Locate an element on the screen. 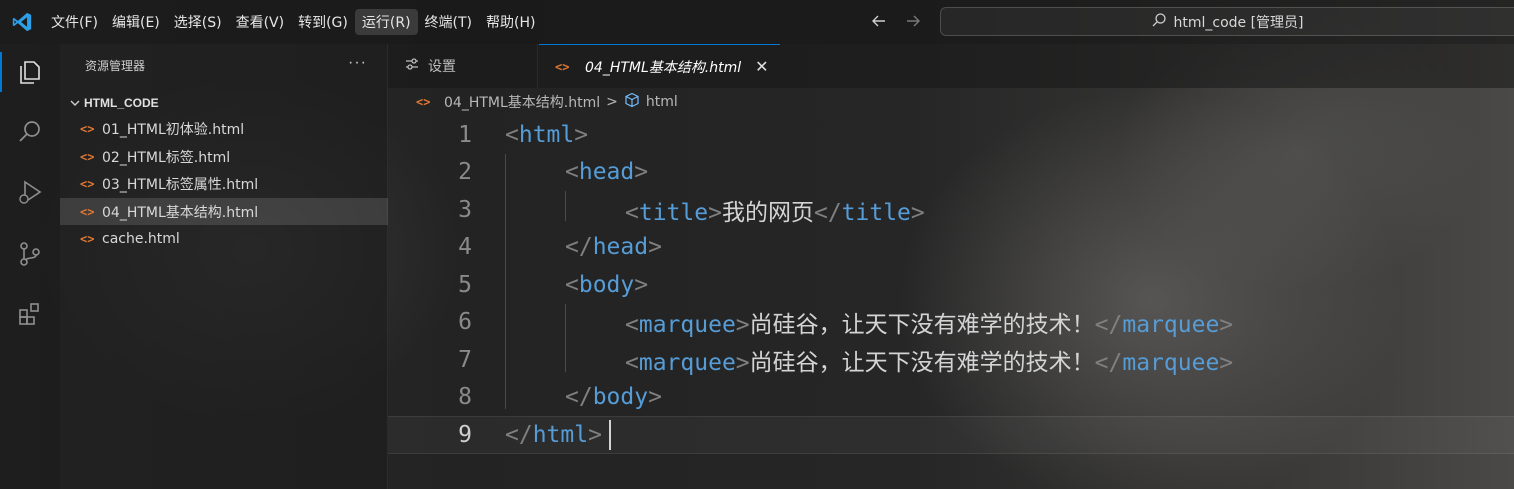 The height and width of the screenshot is (489, 1514). code-line: 1 <html> is located at coordinates (951, 135).